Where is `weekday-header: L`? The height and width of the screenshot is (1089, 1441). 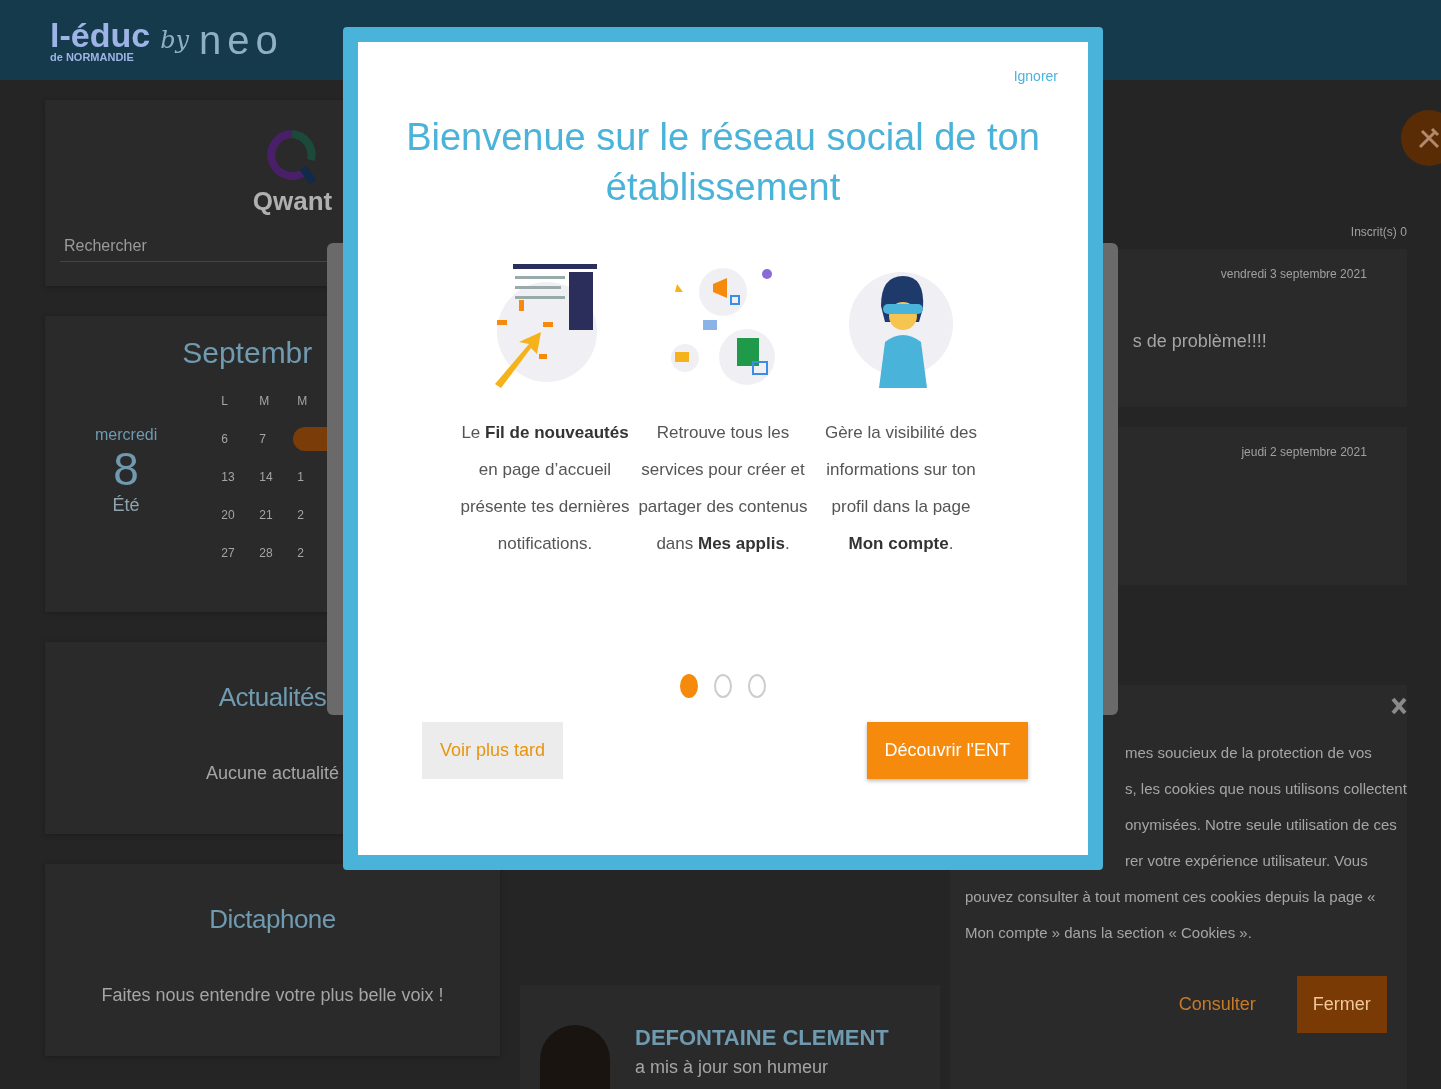
weekday-header: L is located at coordinates (224, 401).